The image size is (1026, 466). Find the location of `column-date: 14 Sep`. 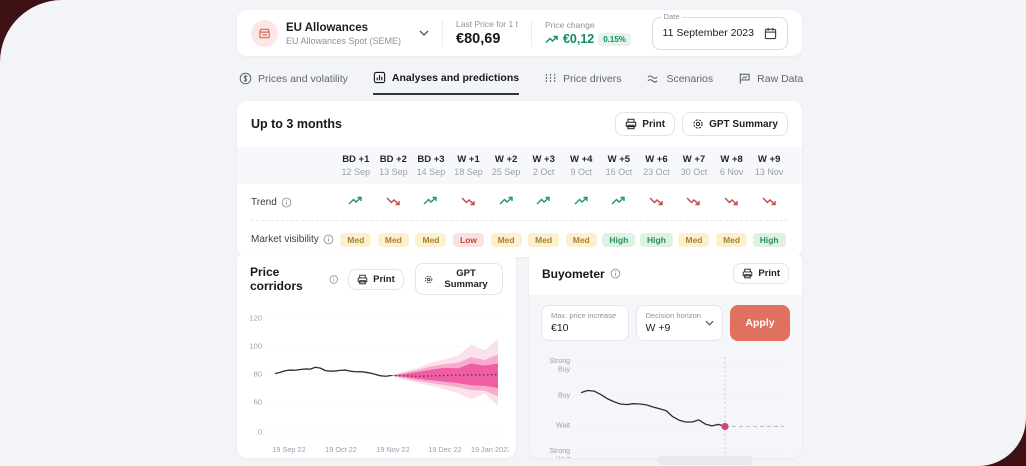

column-date: 14 Sep is located at coordinates (431, 172).